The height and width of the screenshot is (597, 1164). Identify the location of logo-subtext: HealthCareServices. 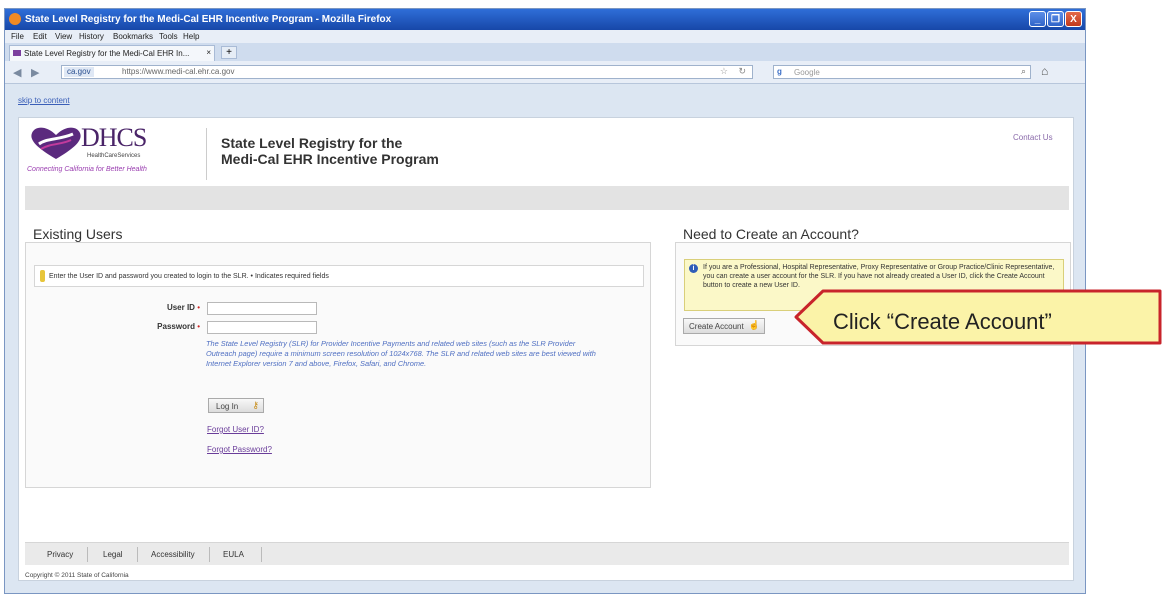
(114, 156).